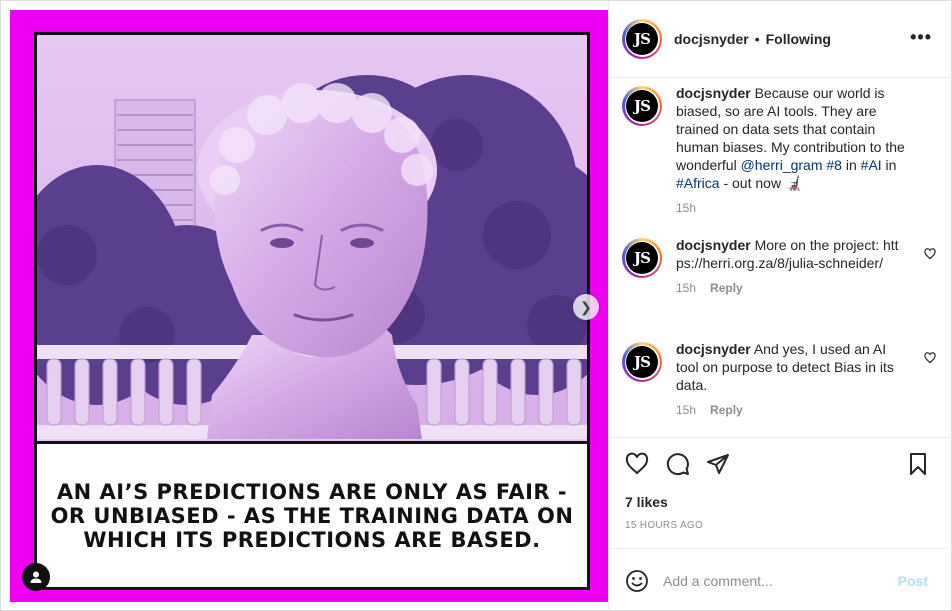  Describe the element at coordinates (798, 39) in the screenshot. I see `following-button: Following` at that location.